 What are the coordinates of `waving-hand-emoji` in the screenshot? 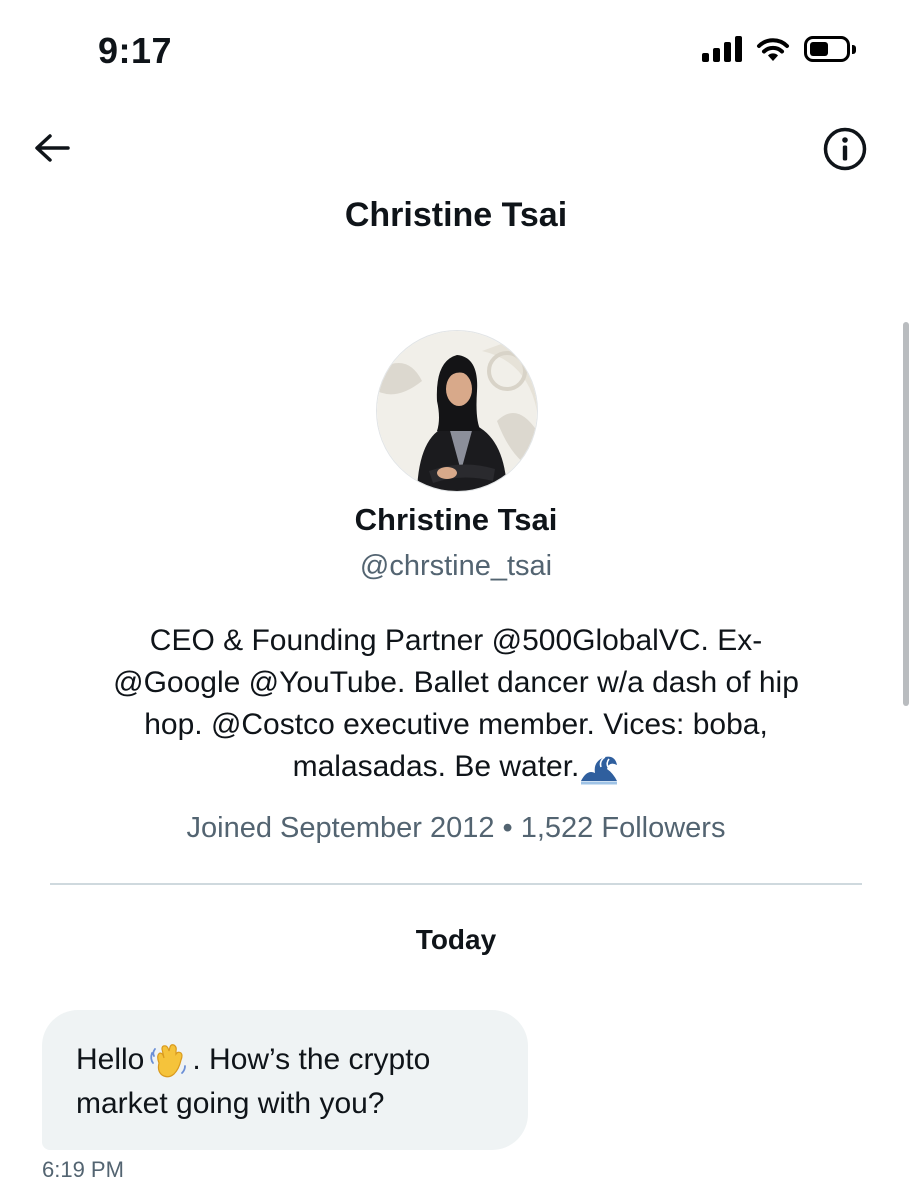 It's located at (168, 1061).